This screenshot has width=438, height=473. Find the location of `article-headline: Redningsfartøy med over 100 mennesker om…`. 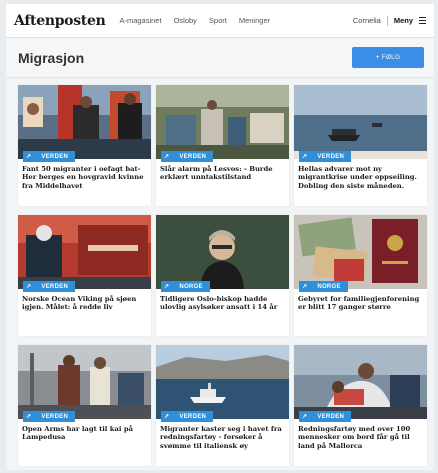

article-headline: Redningsfartøy med over 100 mennesker om… is located at coordinates (360, 437).